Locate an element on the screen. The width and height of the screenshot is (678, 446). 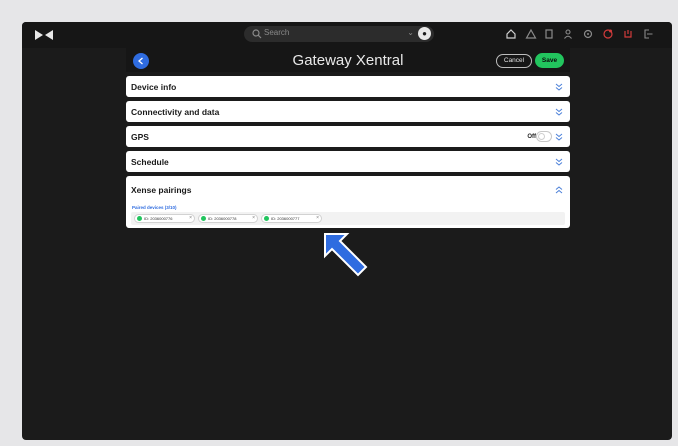
paired-device-chip: ID: 2036000776 × is located at coordinates (164, 218).